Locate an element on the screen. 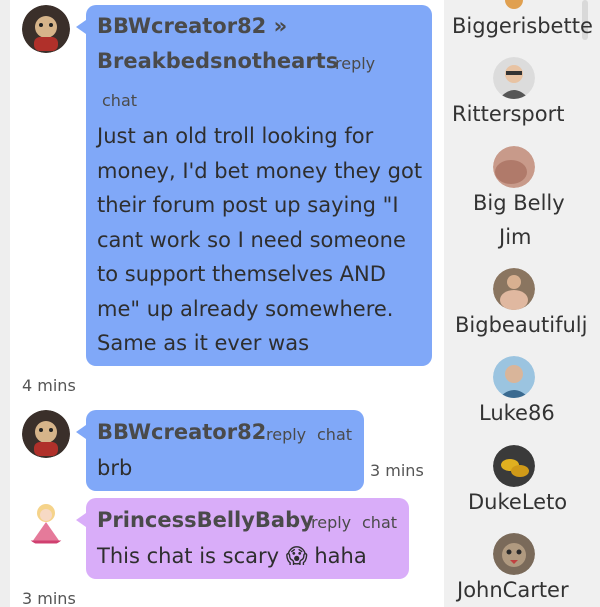  user-name-line2: Jim is located at coordinates (549, 237).